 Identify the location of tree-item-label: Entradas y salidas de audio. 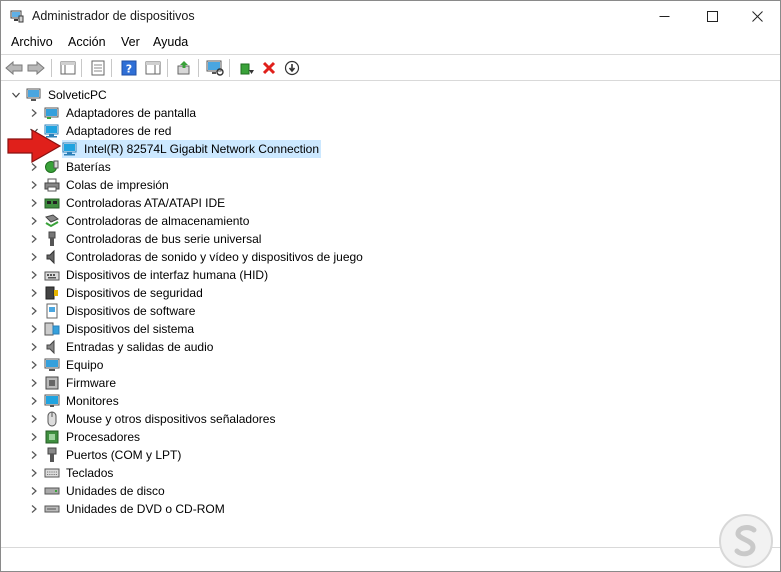
(140, 347).